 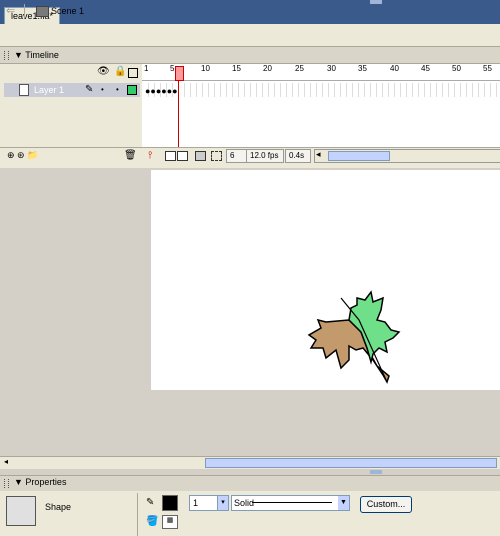 I want to click on stroke-pencil-icon: ✎, so click(x=150, y=502).